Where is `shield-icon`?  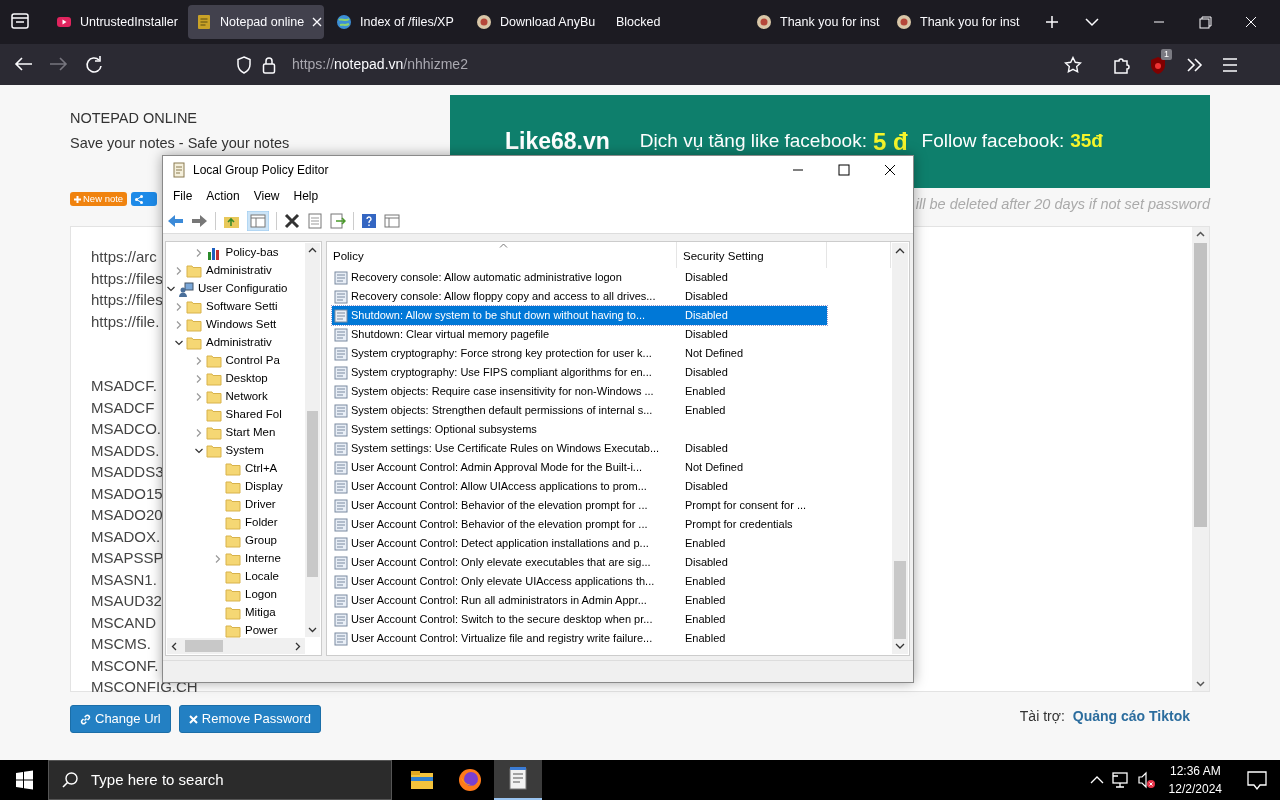 shield-icon is located at coordinates (244, 64).